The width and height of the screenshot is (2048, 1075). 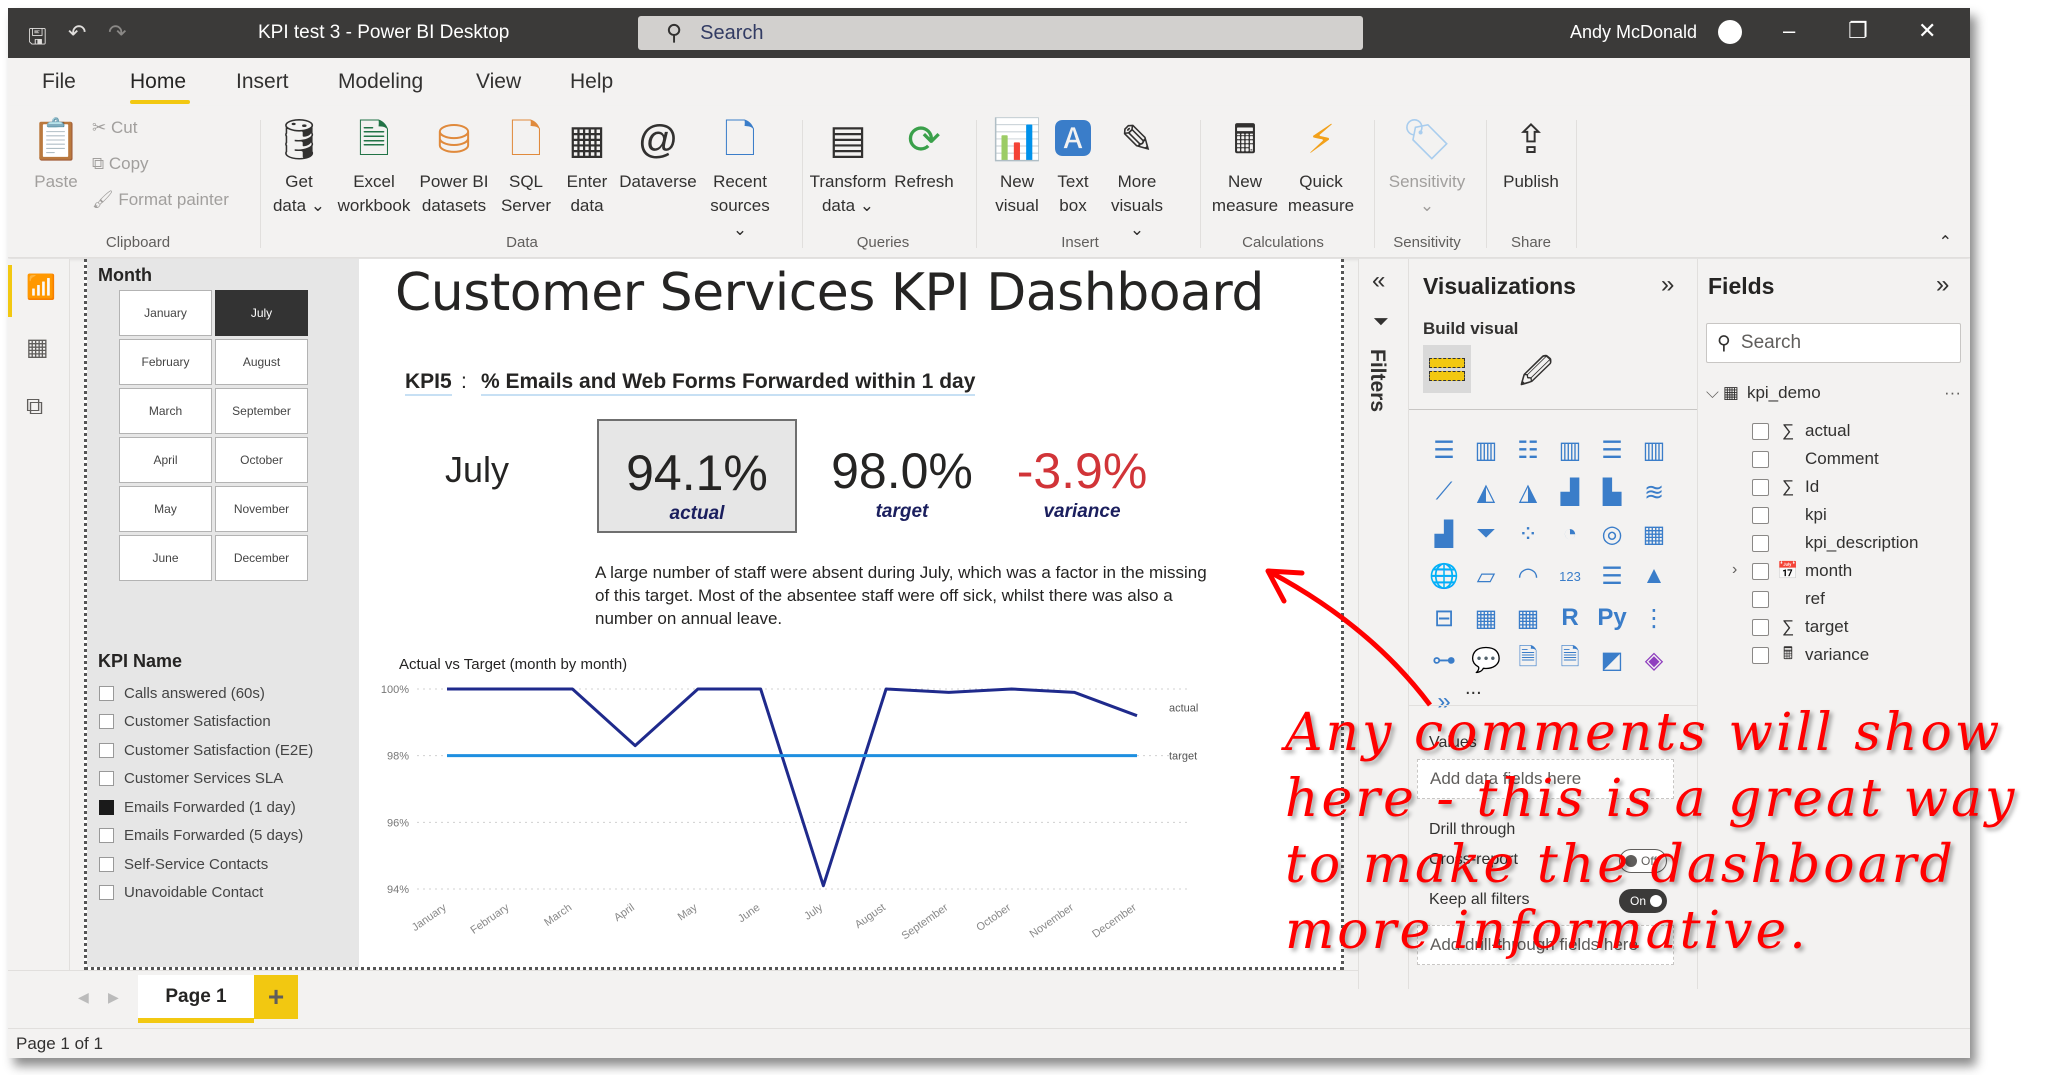 I want to click on field-actual: ∑ actual, so click(x=1801, y=431).